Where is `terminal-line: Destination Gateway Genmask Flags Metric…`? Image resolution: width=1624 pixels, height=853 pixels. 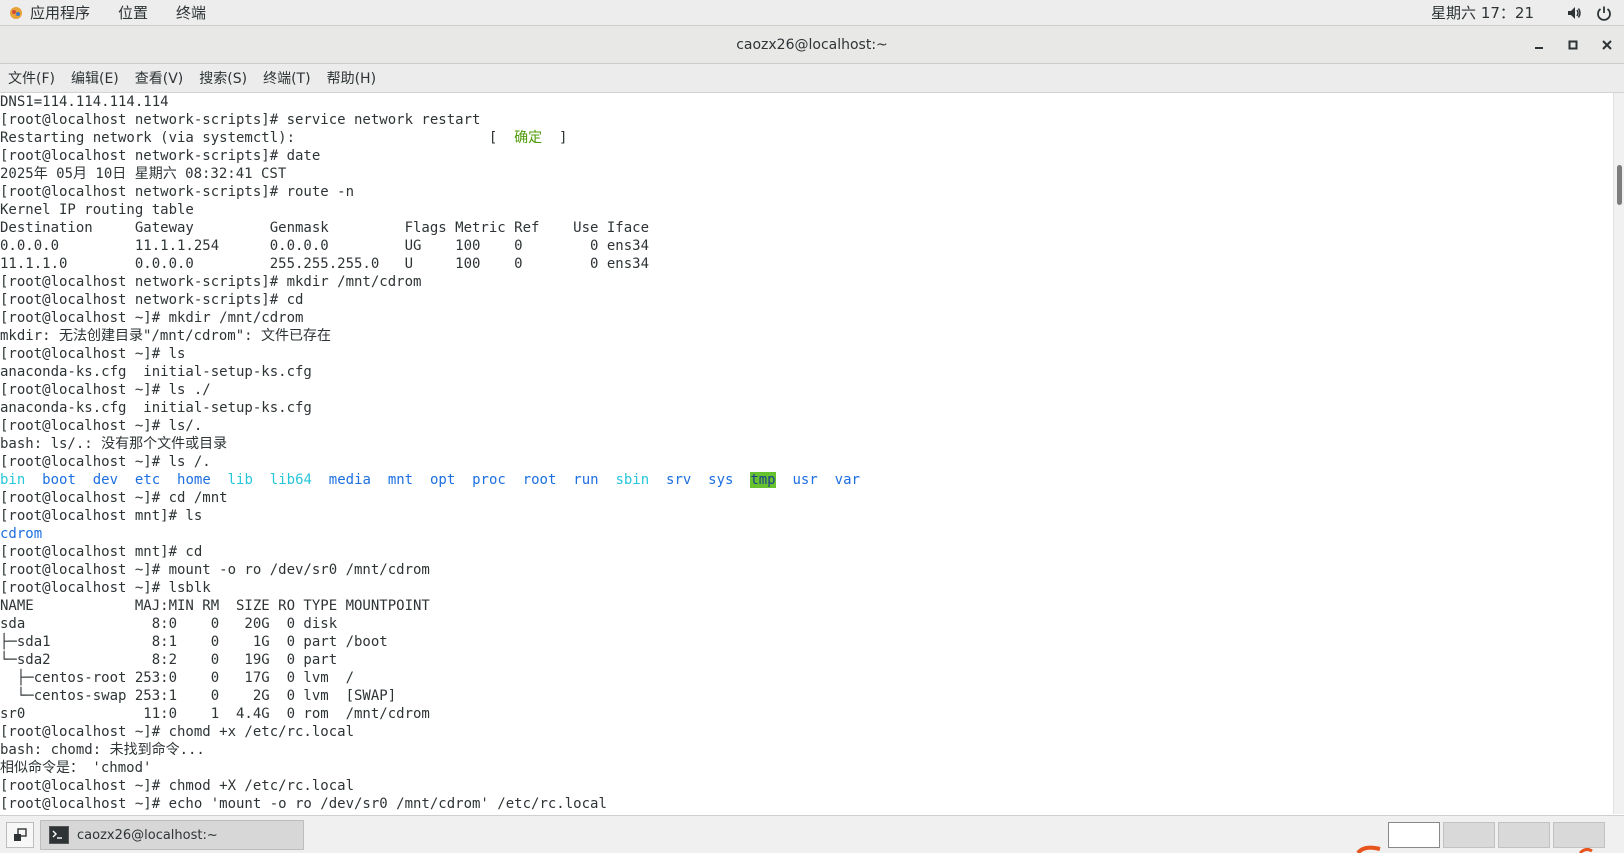 terminal-line: Destination Gateway Genmask Flags Metric… is located at coordinates (325, 228).